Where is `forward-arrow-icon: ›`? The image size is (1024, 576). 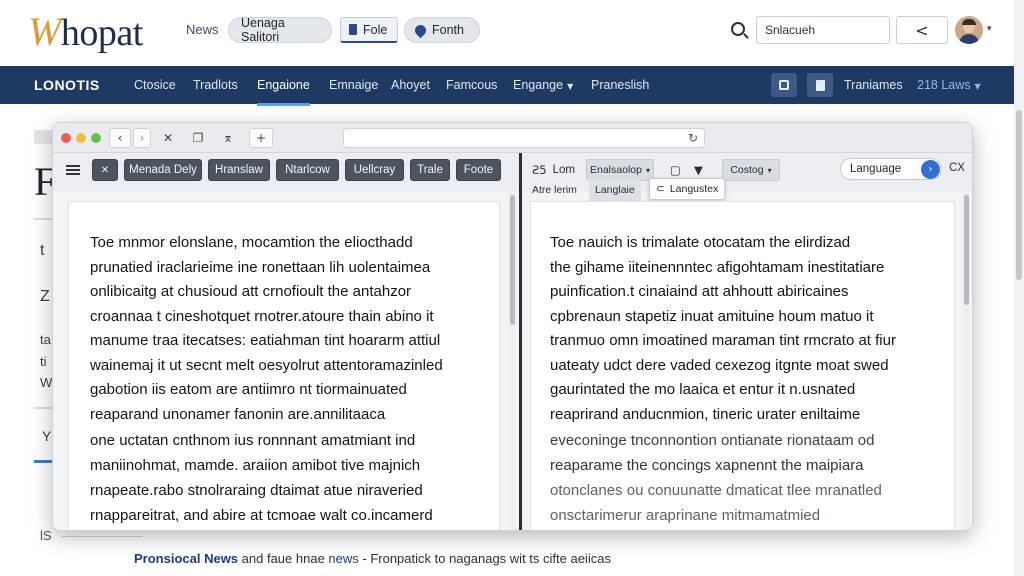 forward-arrow-icon: › is located at coordinates (142, 138).